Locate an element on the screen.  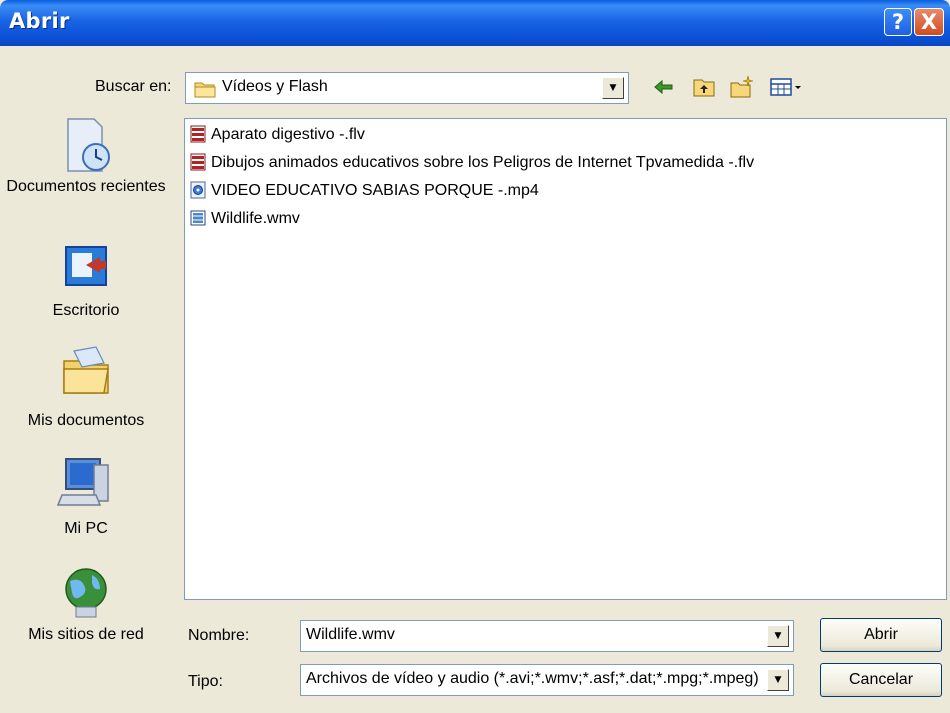
lookin-combobox: Vídeos y Flash ▼ is located at coordinates (407, 88).